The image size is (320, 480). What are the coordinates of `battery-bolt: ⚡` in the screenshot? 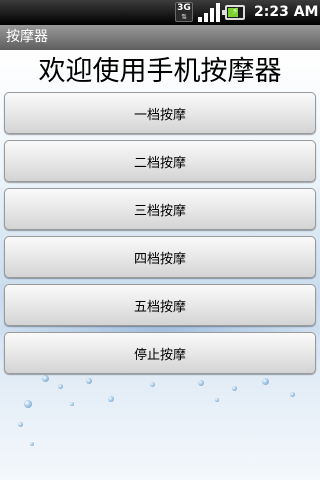 It's located at (235, 12).